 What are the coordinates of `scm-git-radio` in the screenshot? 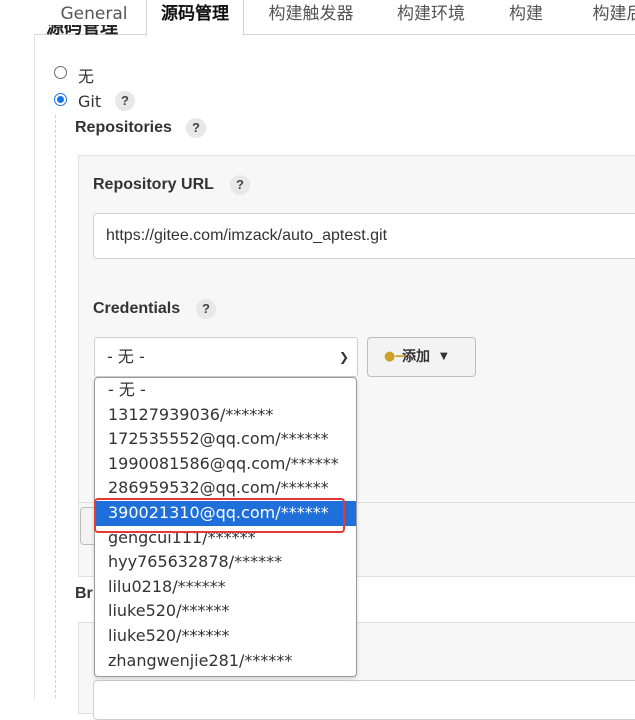 It's located at (60, 99).